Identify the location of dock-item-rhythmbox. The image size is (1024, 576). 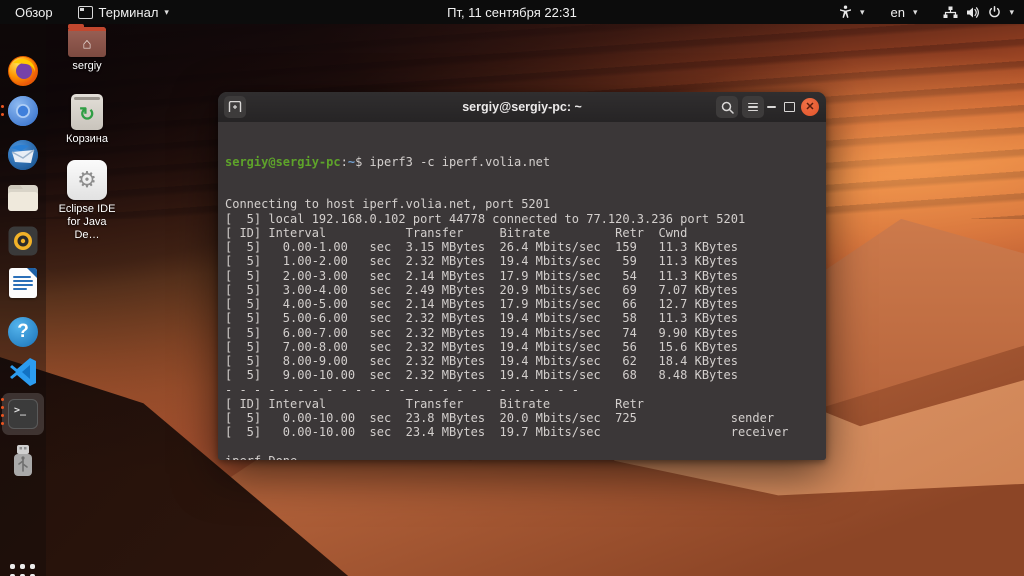
(23, 241).